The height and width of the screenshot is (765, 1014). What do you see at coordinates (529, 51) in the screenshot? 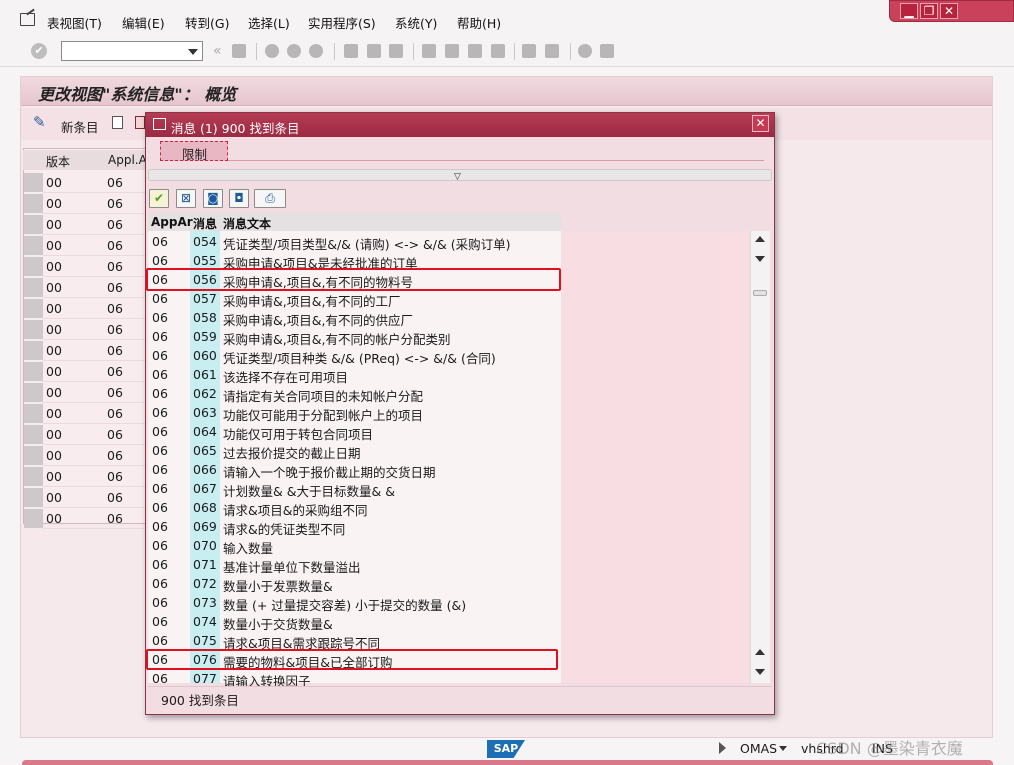
I see `new-session-icon` at bounding box center [529, 51].